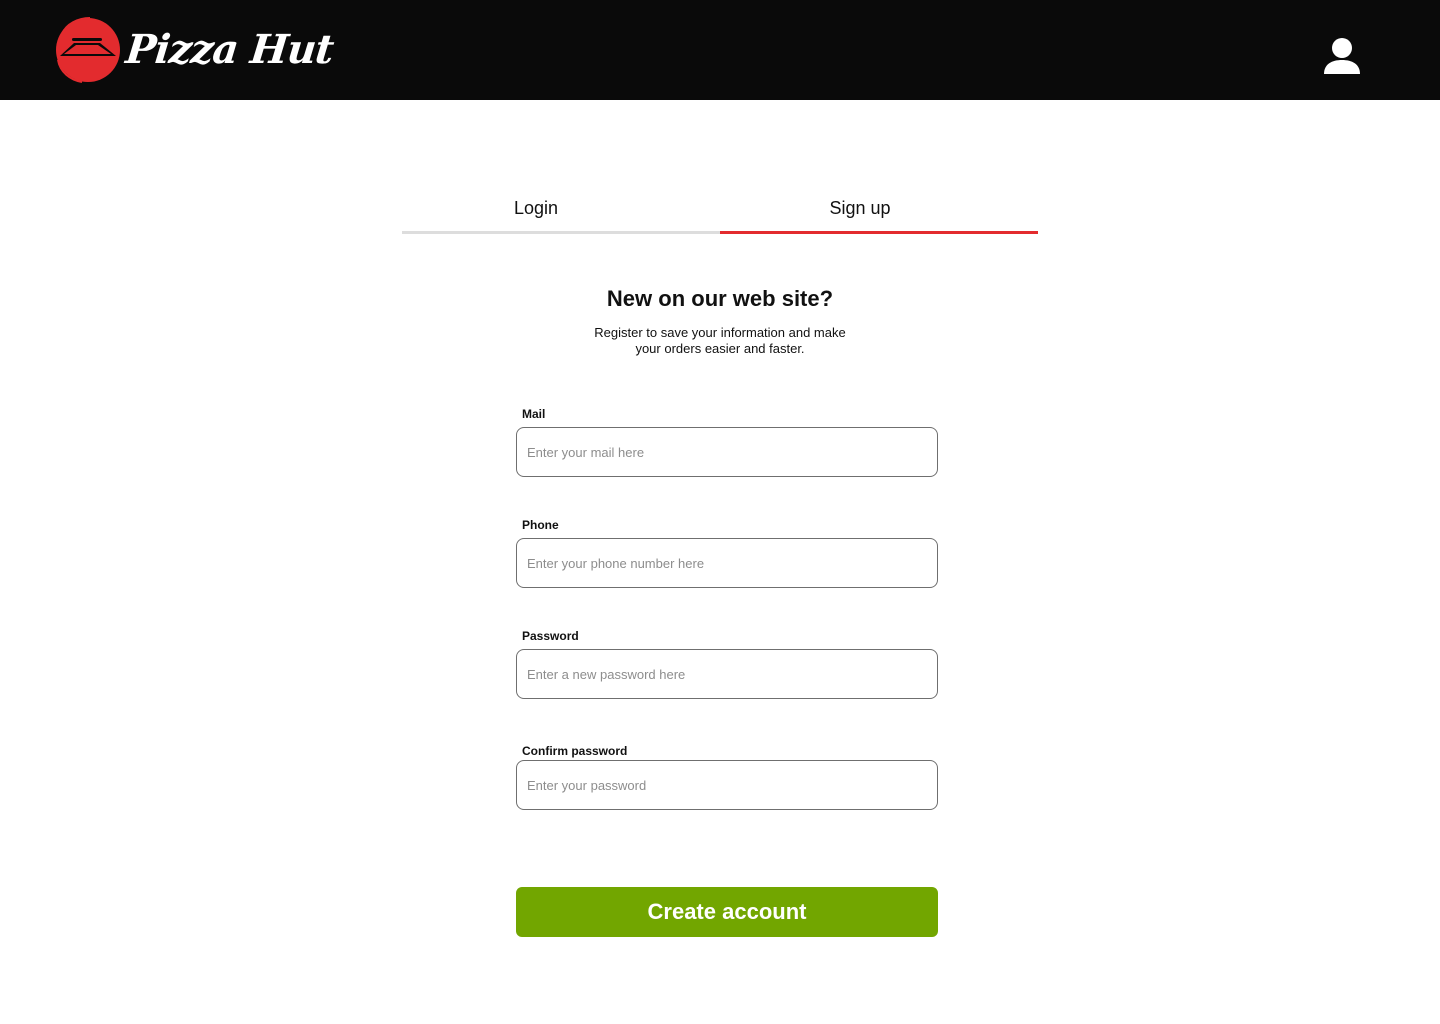  Describe the element at coordinates (720, 298) in the screenshot. I see `signup-heading: New on our web site?` at that location.